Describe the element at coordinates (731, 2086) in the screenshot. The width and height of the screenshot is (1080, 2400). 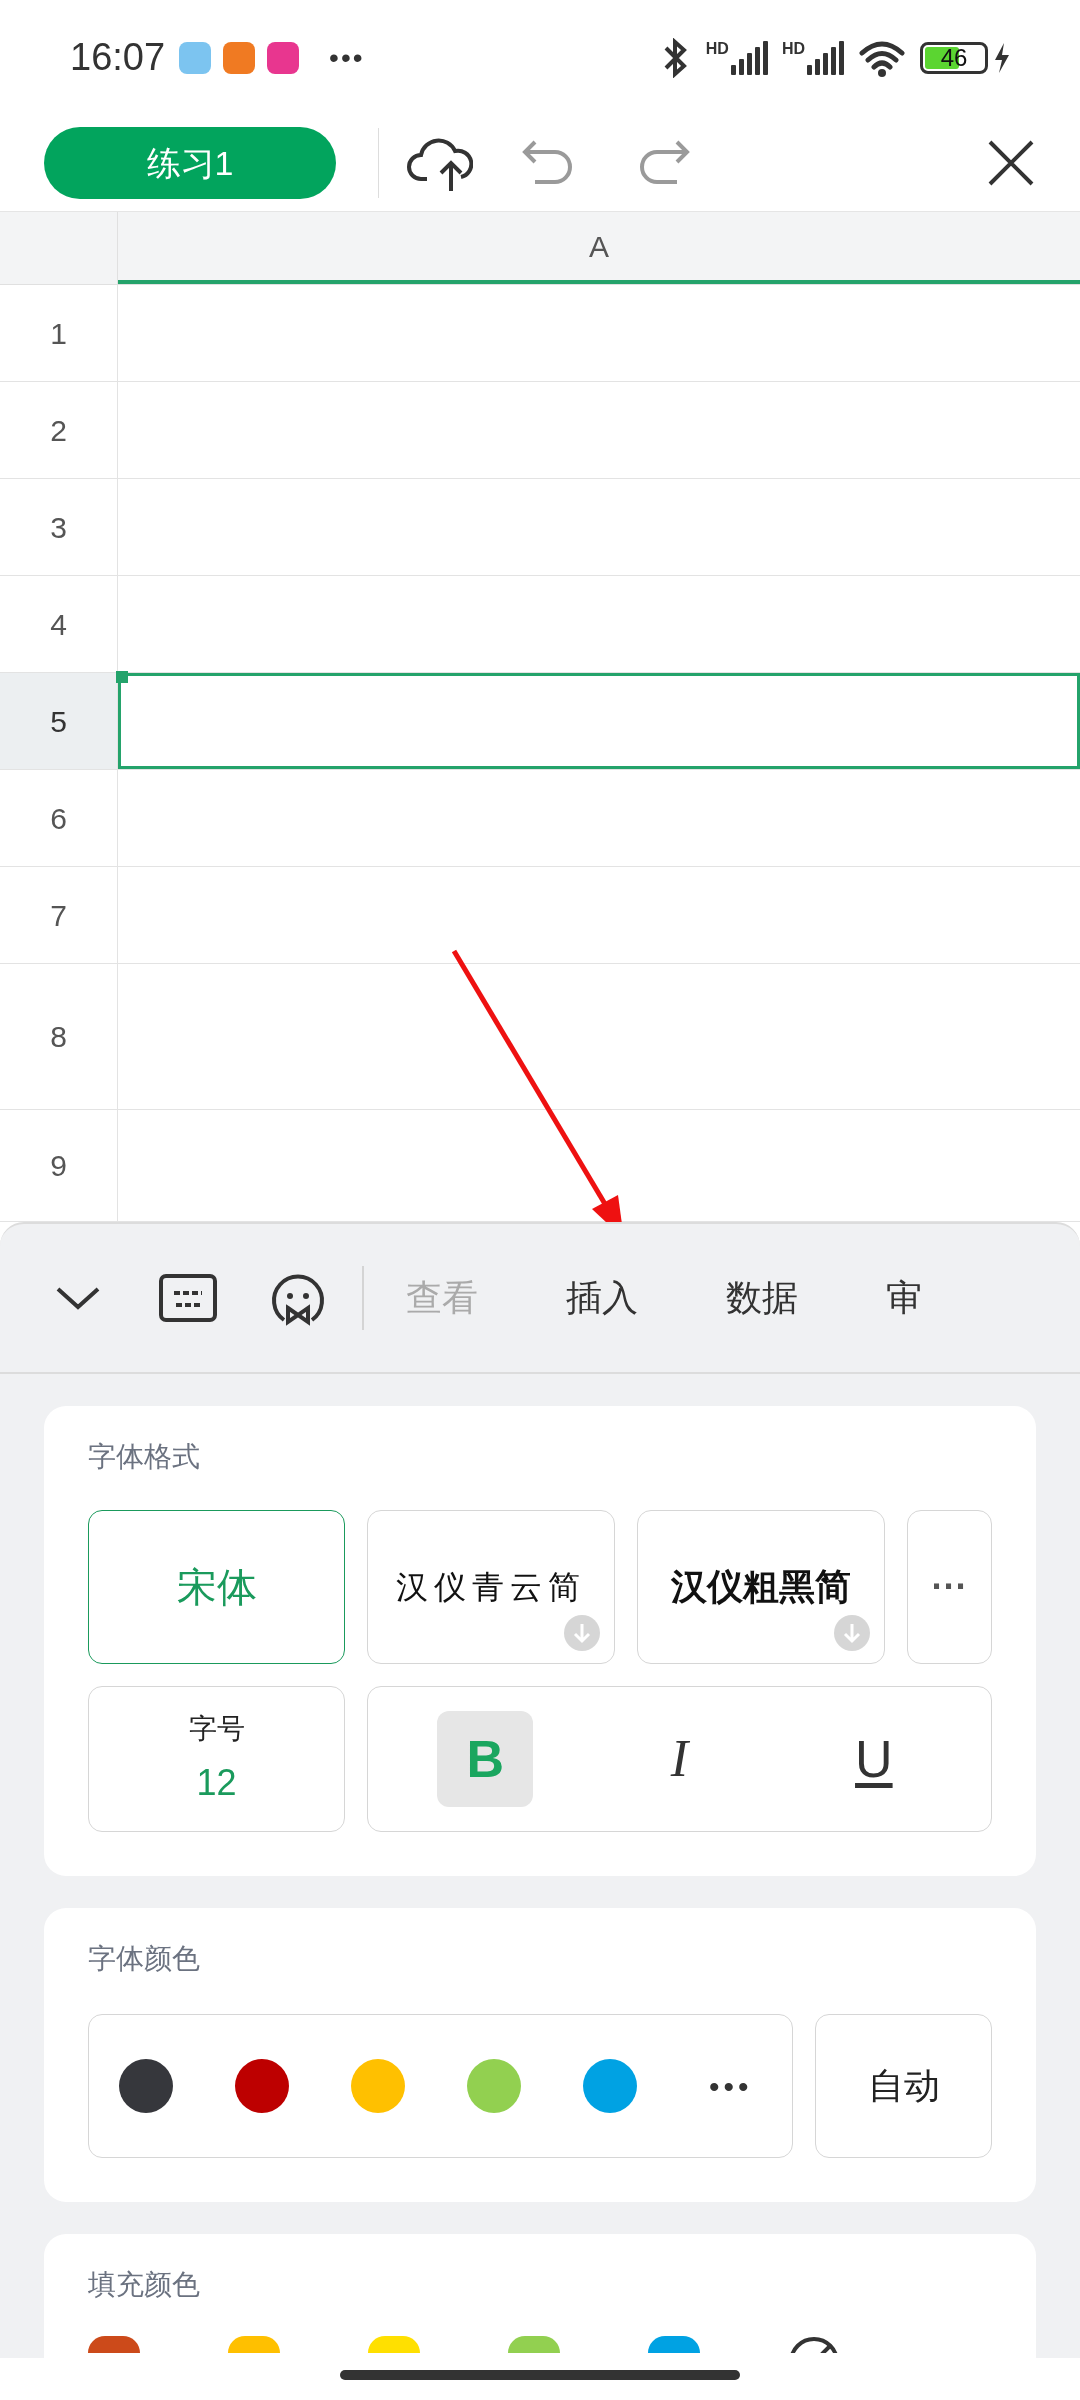
I see `more-colors-button: •••` at that location.